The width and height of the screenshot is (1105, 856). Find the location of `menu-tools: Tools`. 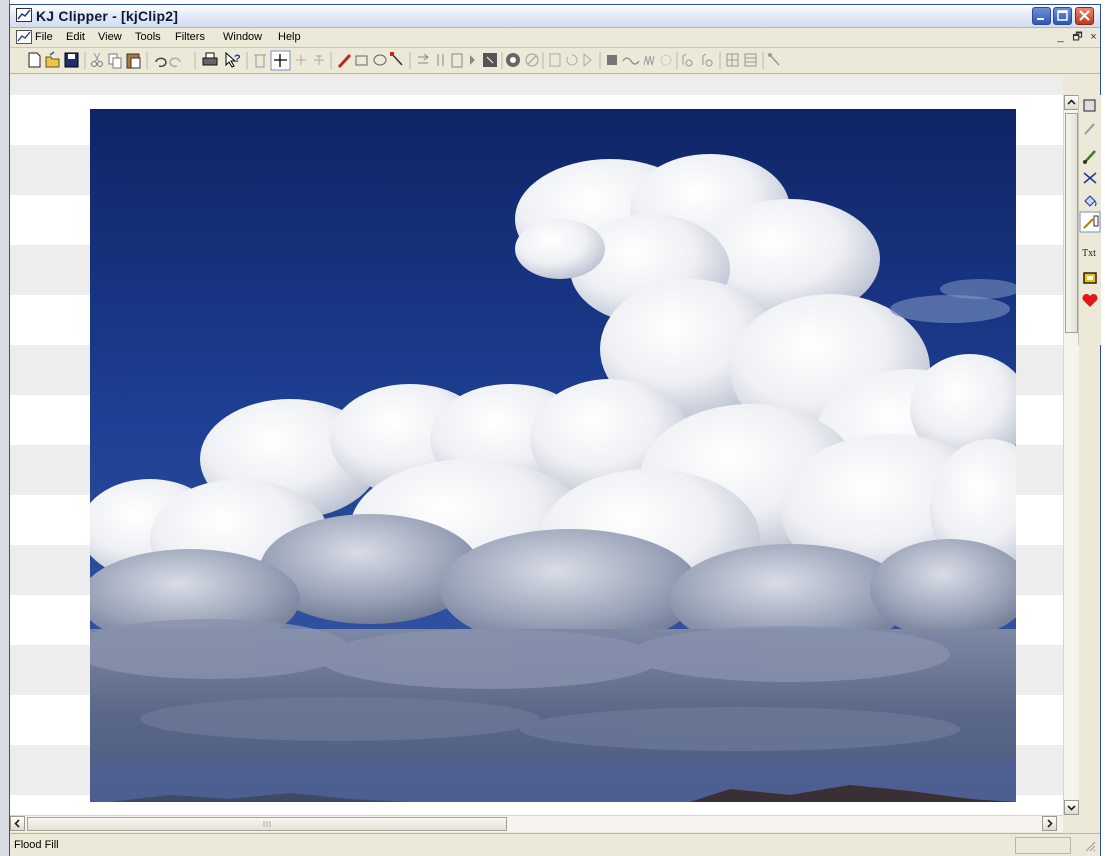

menu-tools: Tools is located at coordinates (148, 37).